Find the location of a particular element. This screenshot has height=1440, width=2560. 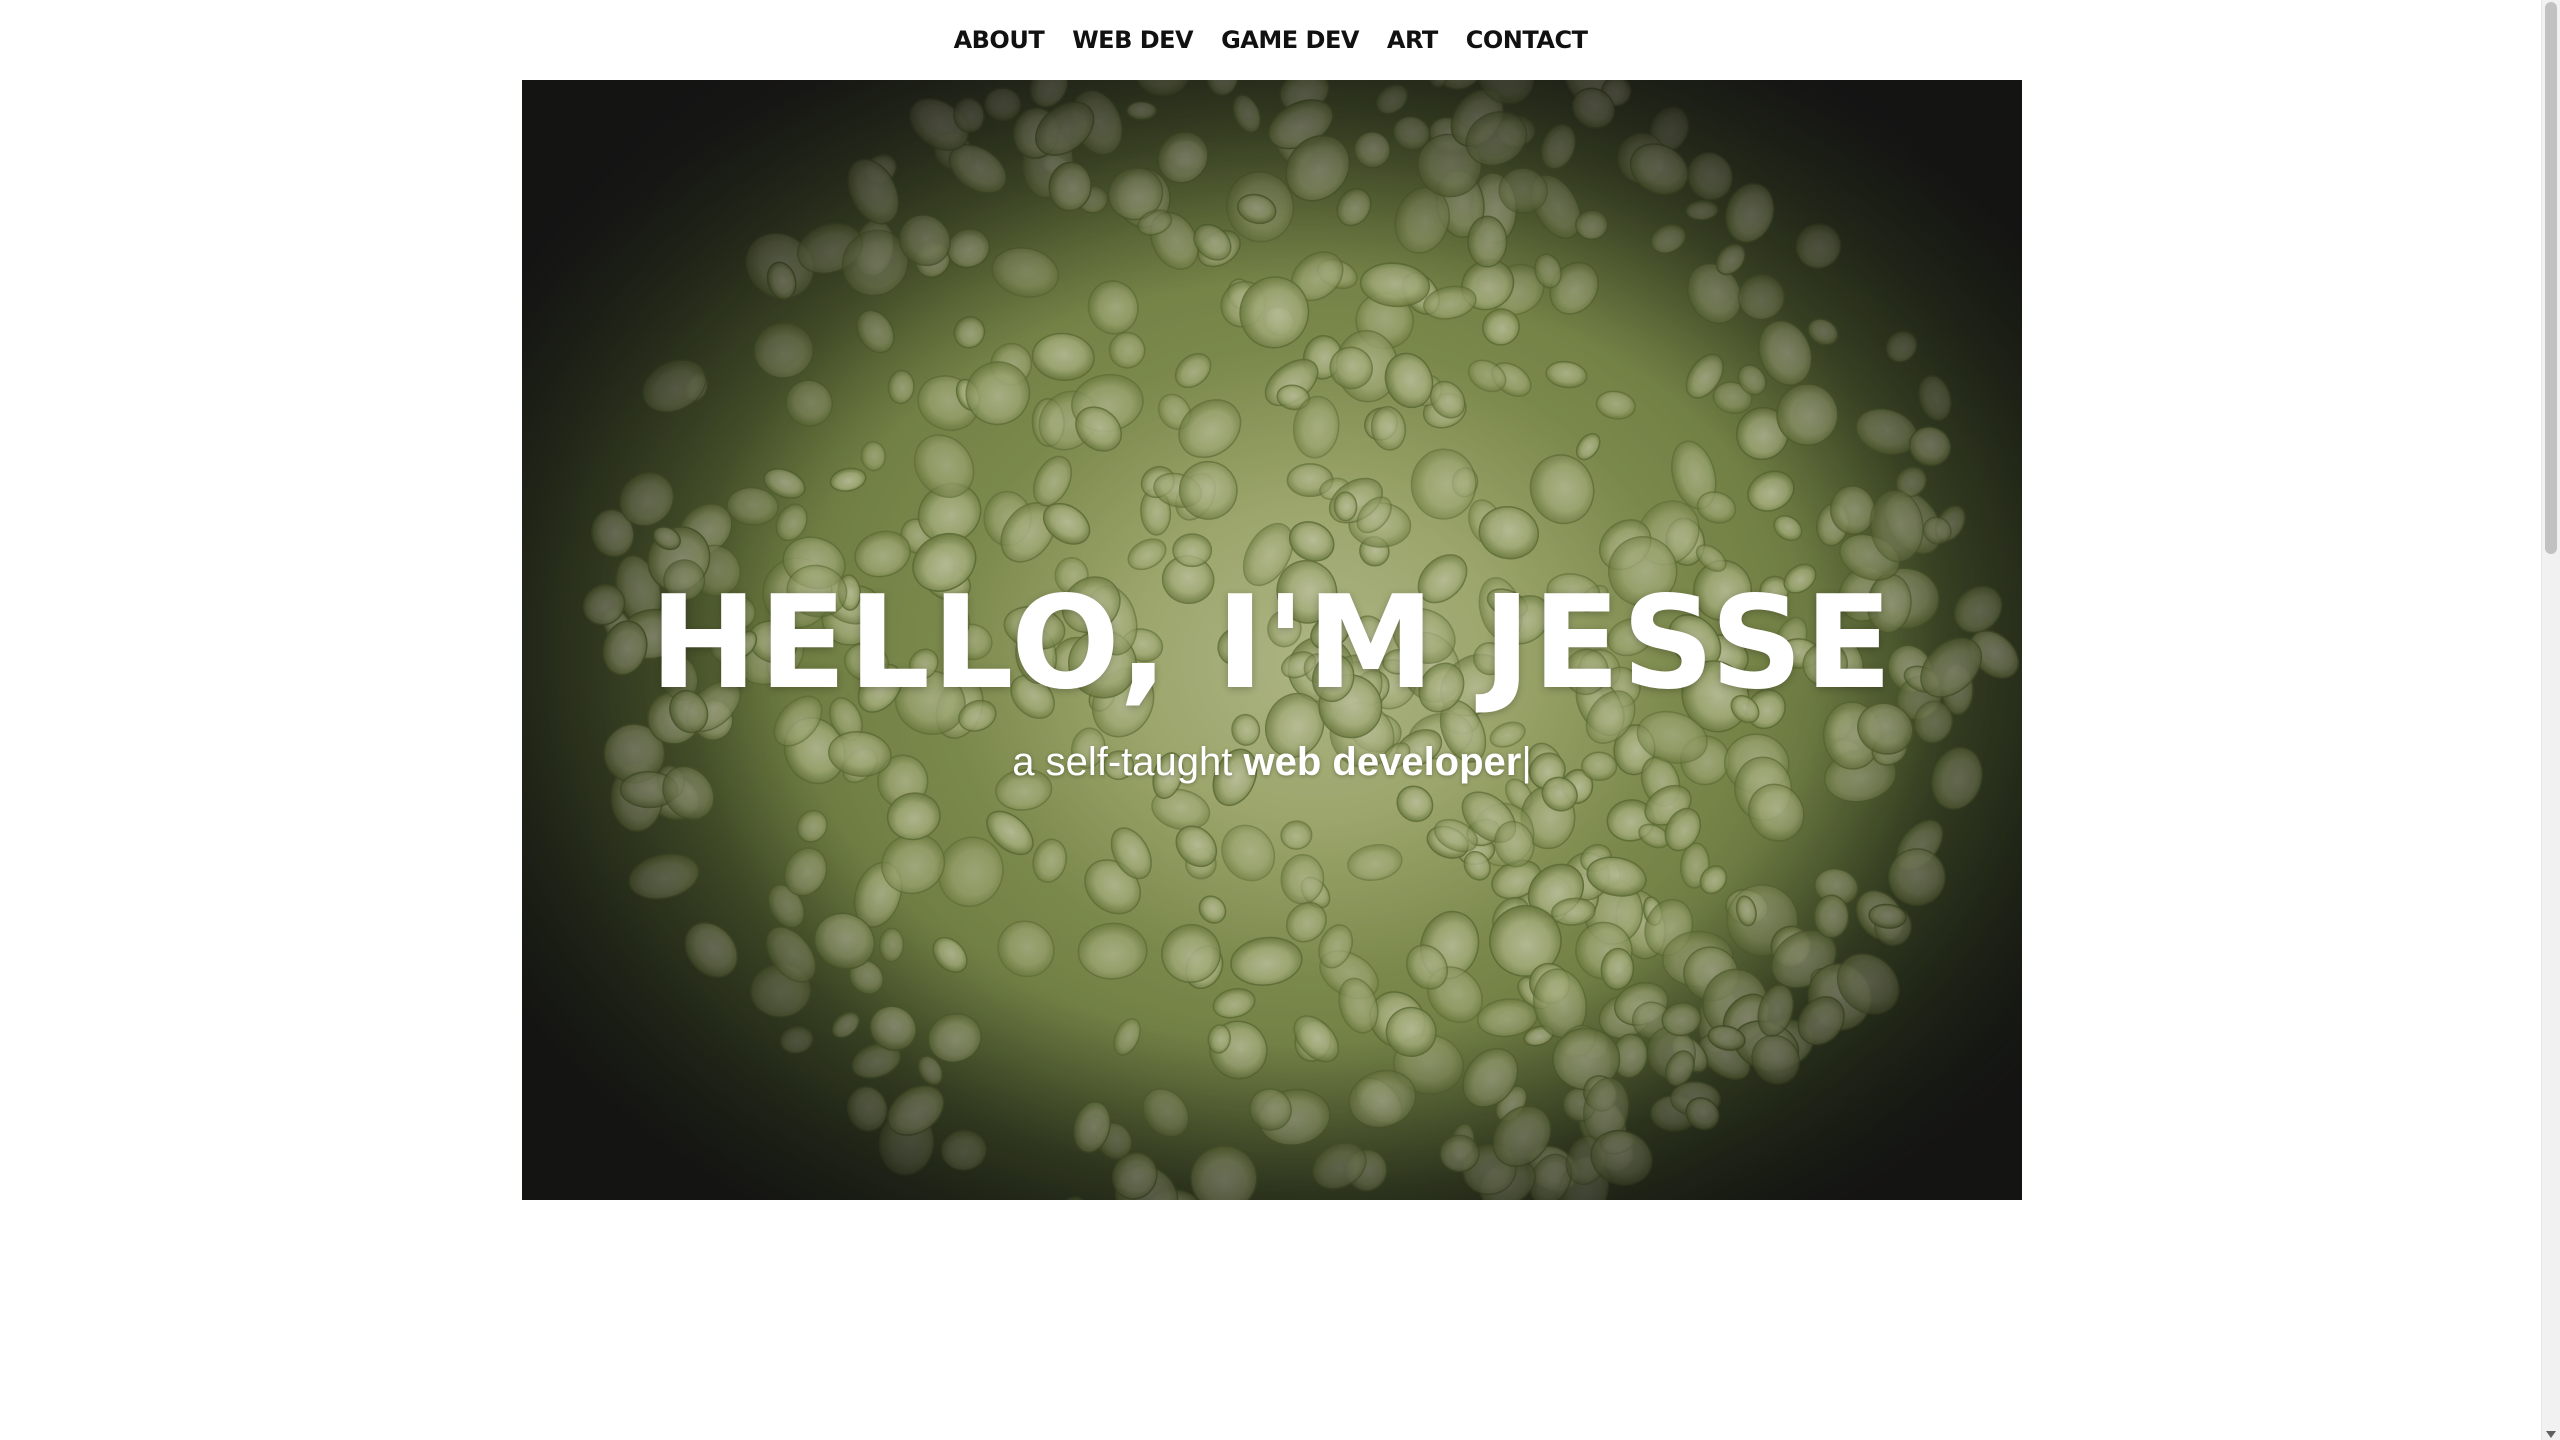

hero-subtitle-emphasis: web developer is located at coordinates (1382, 762).